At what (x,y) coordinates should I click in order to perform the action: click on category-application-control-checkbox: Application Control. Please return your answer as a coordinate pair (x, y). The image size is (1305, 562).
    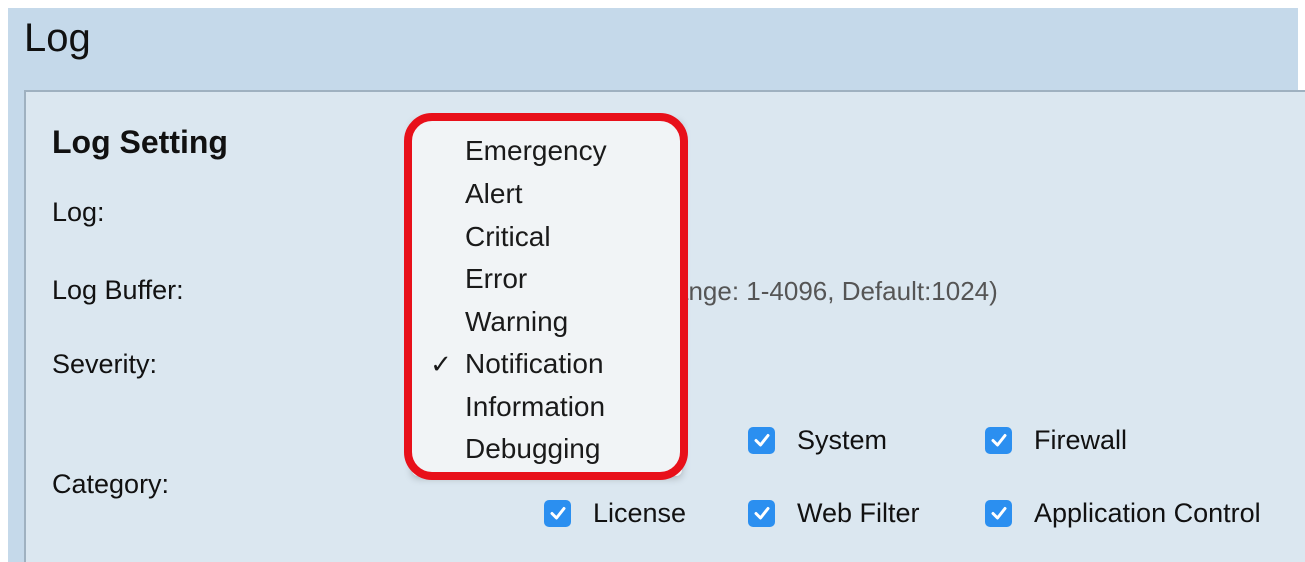
    Looking at the image, I should click on (1123, 513).